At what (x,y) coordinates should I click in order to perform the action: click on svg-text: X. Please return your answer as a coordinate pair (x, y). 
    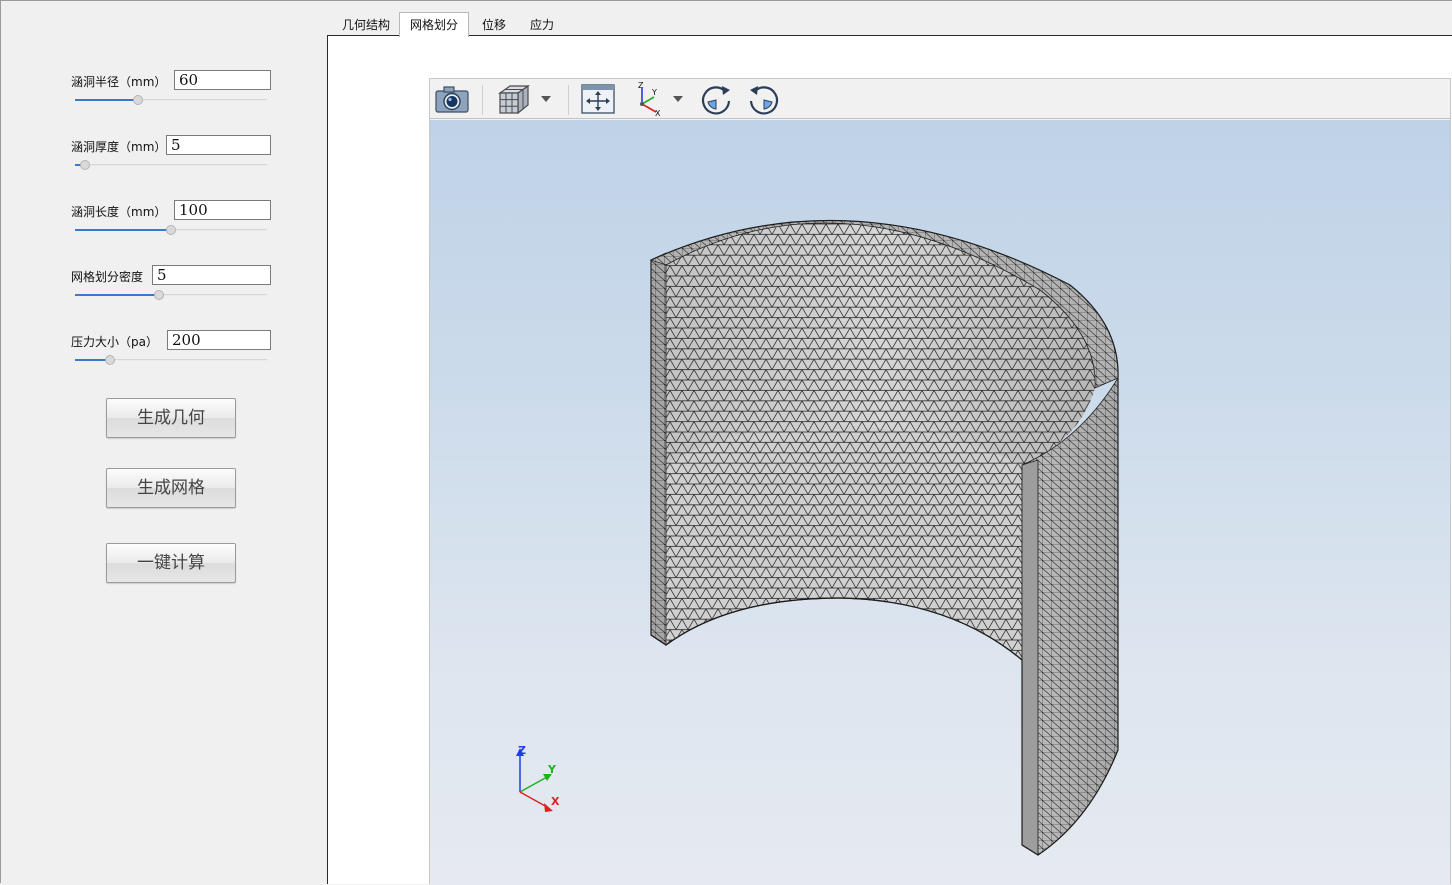
    Looking at the image, I should click on (658, 112).